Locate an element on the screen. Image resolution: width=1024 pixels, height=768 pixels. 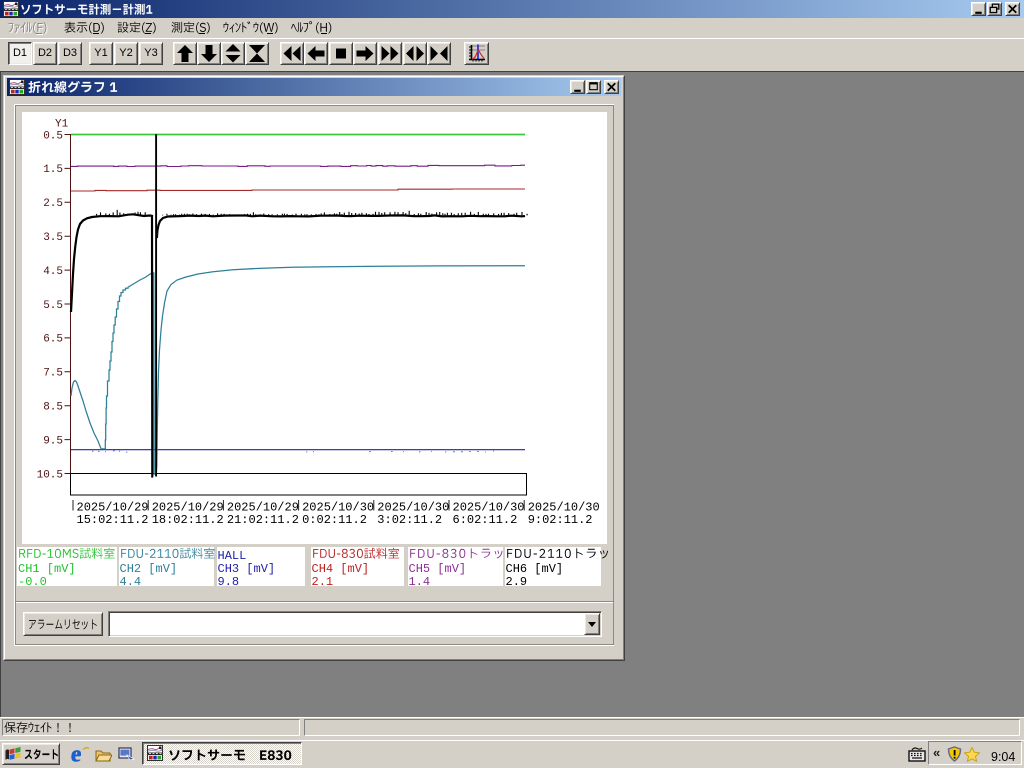
svg-text: 3:02:11.2 is located at coordinates (409, 520).